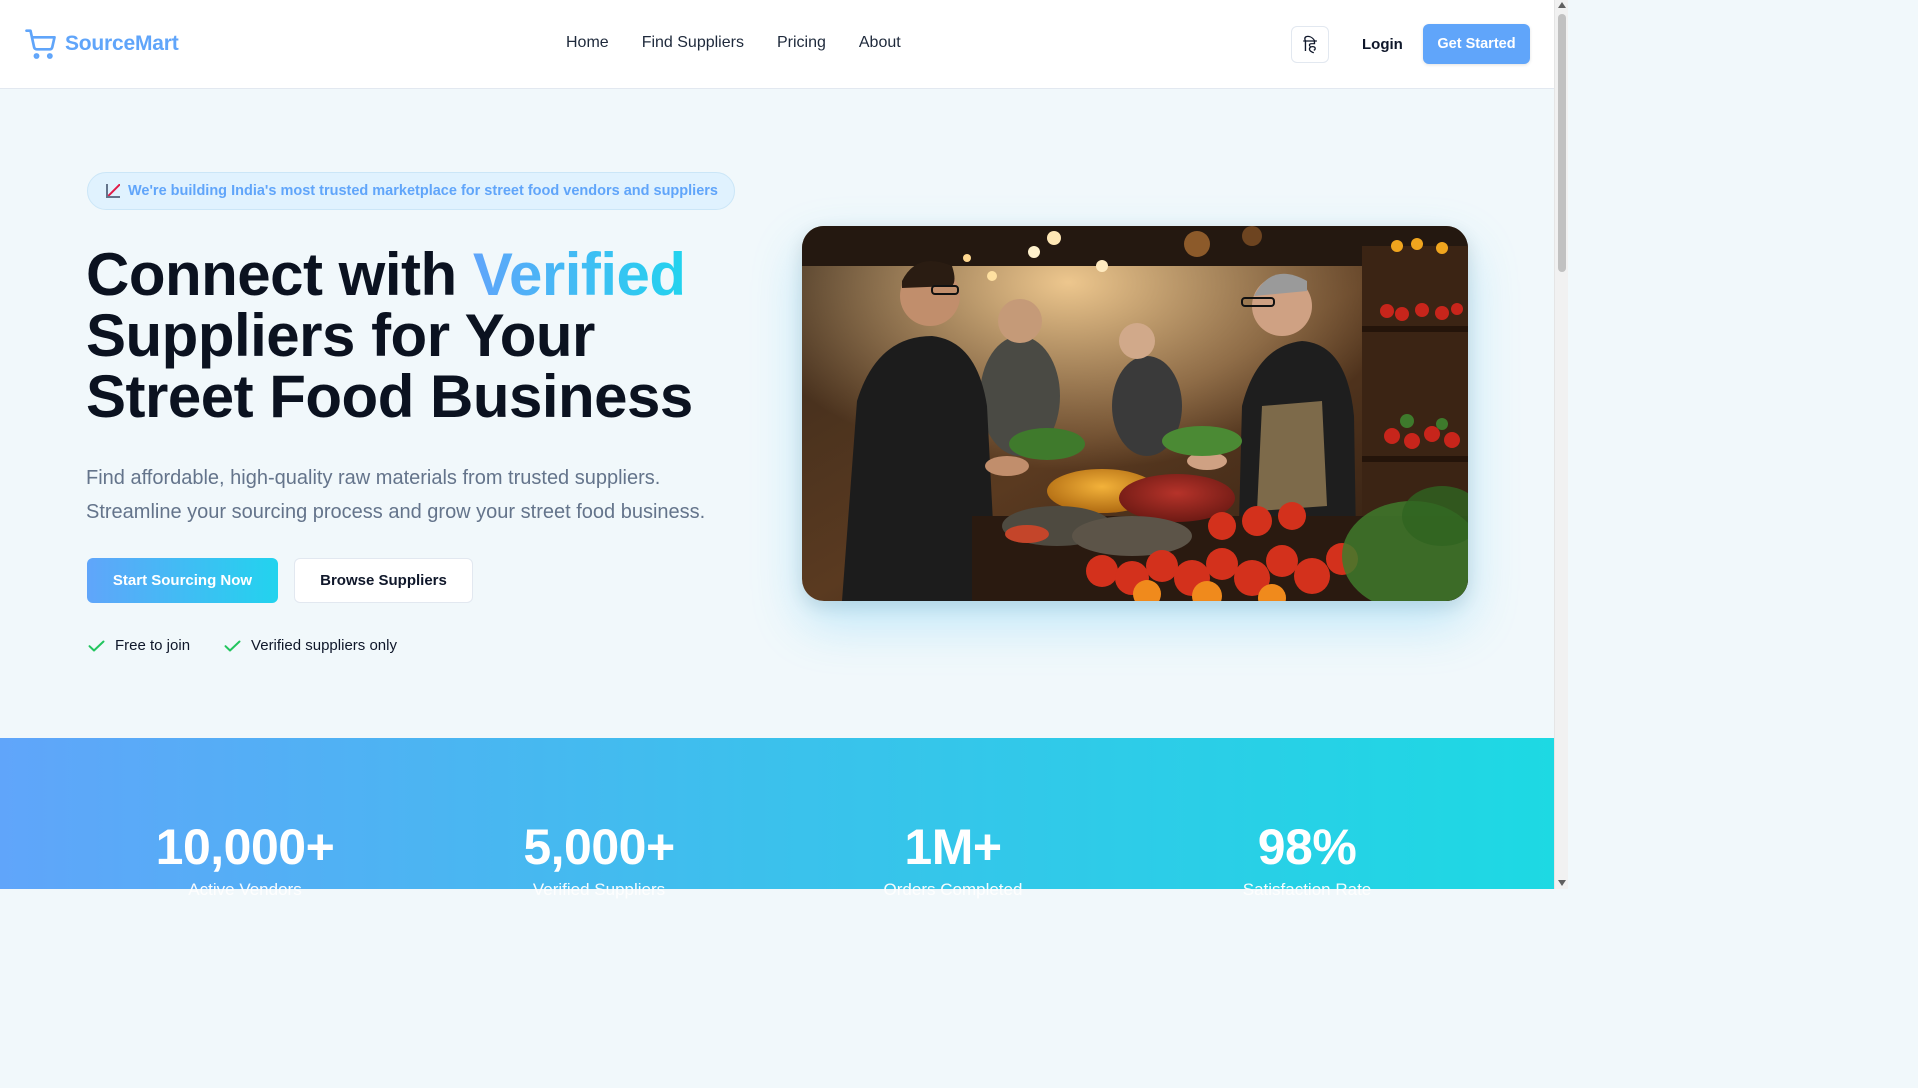  I want to click on scrollbar-thumb, so click(1562, 143).